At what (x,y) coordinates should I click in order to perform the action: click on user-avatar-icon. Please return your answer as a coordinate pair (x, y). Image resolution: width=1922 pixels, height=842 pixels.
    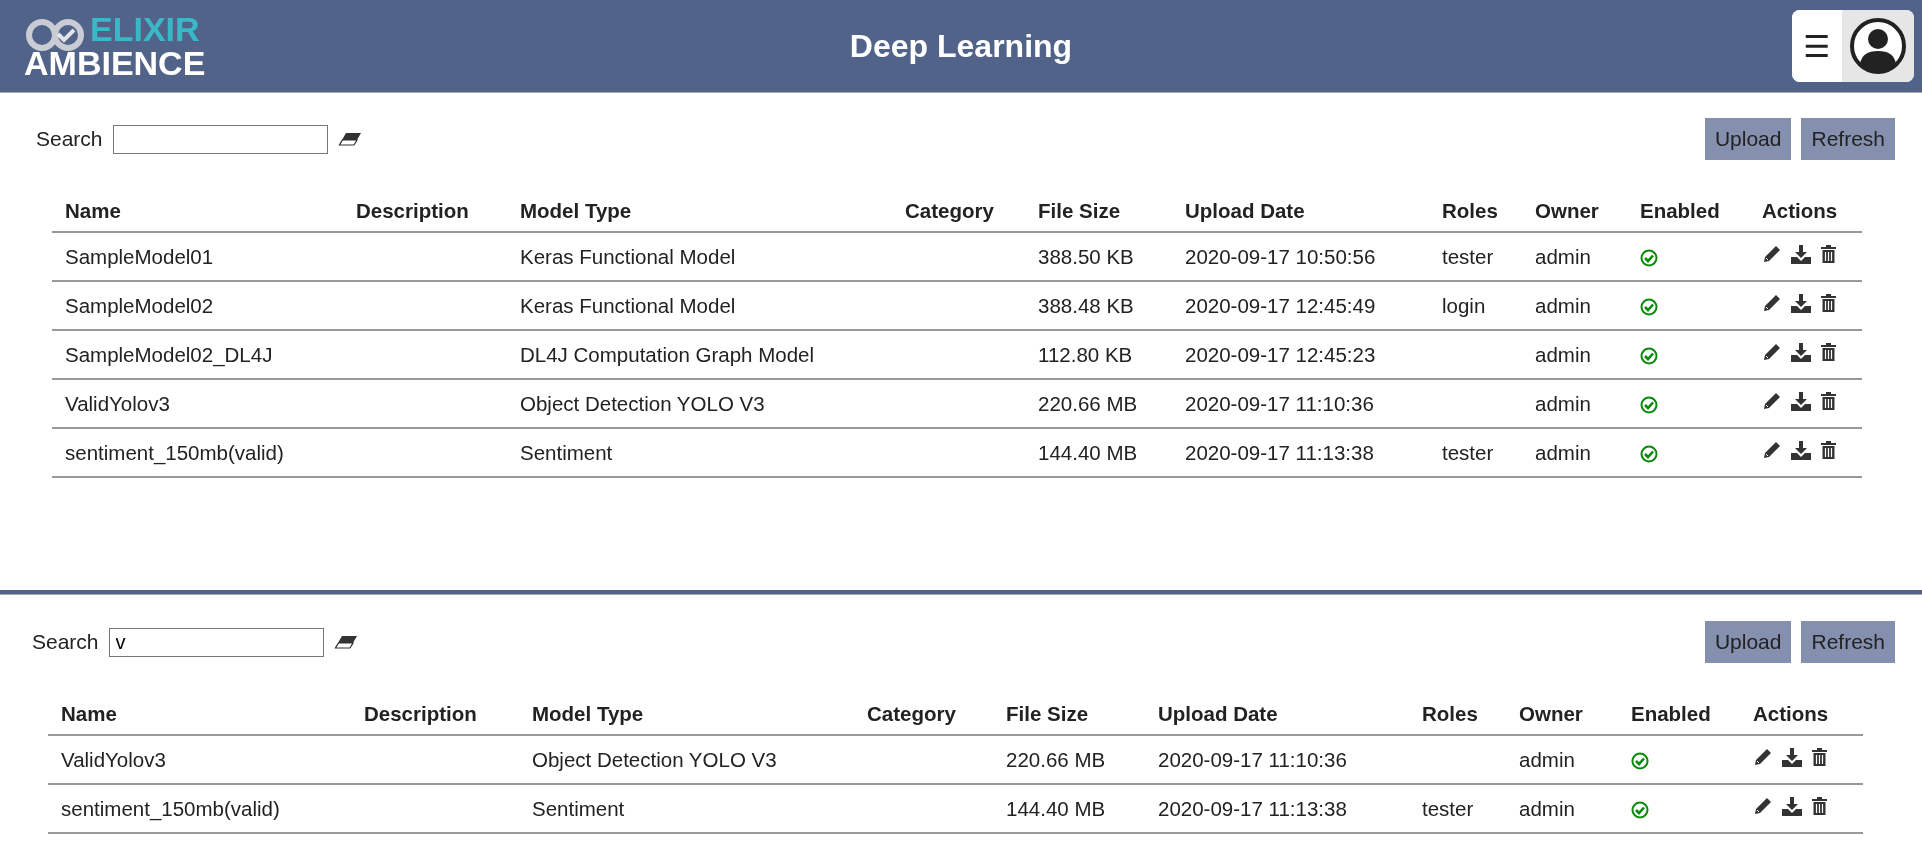
    Looking at the image, I should click on (1878, 46).